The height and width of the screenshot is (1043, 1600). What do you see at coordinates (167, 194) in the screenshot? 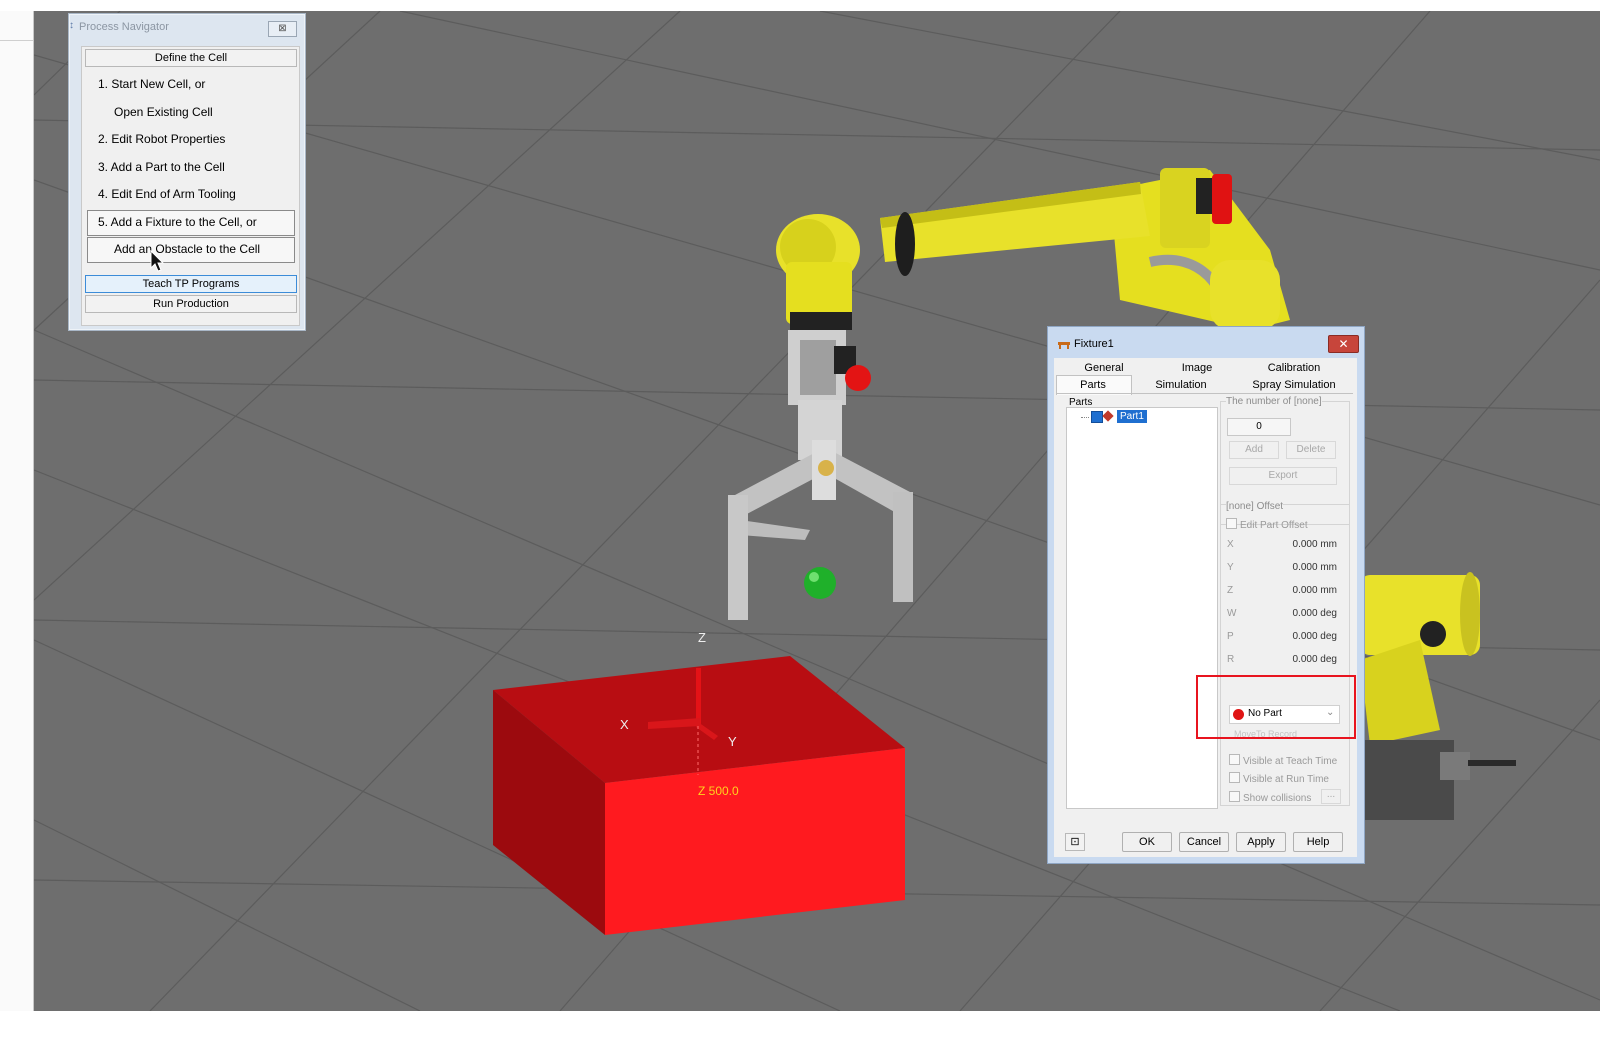
I see `step-edit-eoat: 4. Edit End of Arm Tooling` at bounding box center [167, 194].